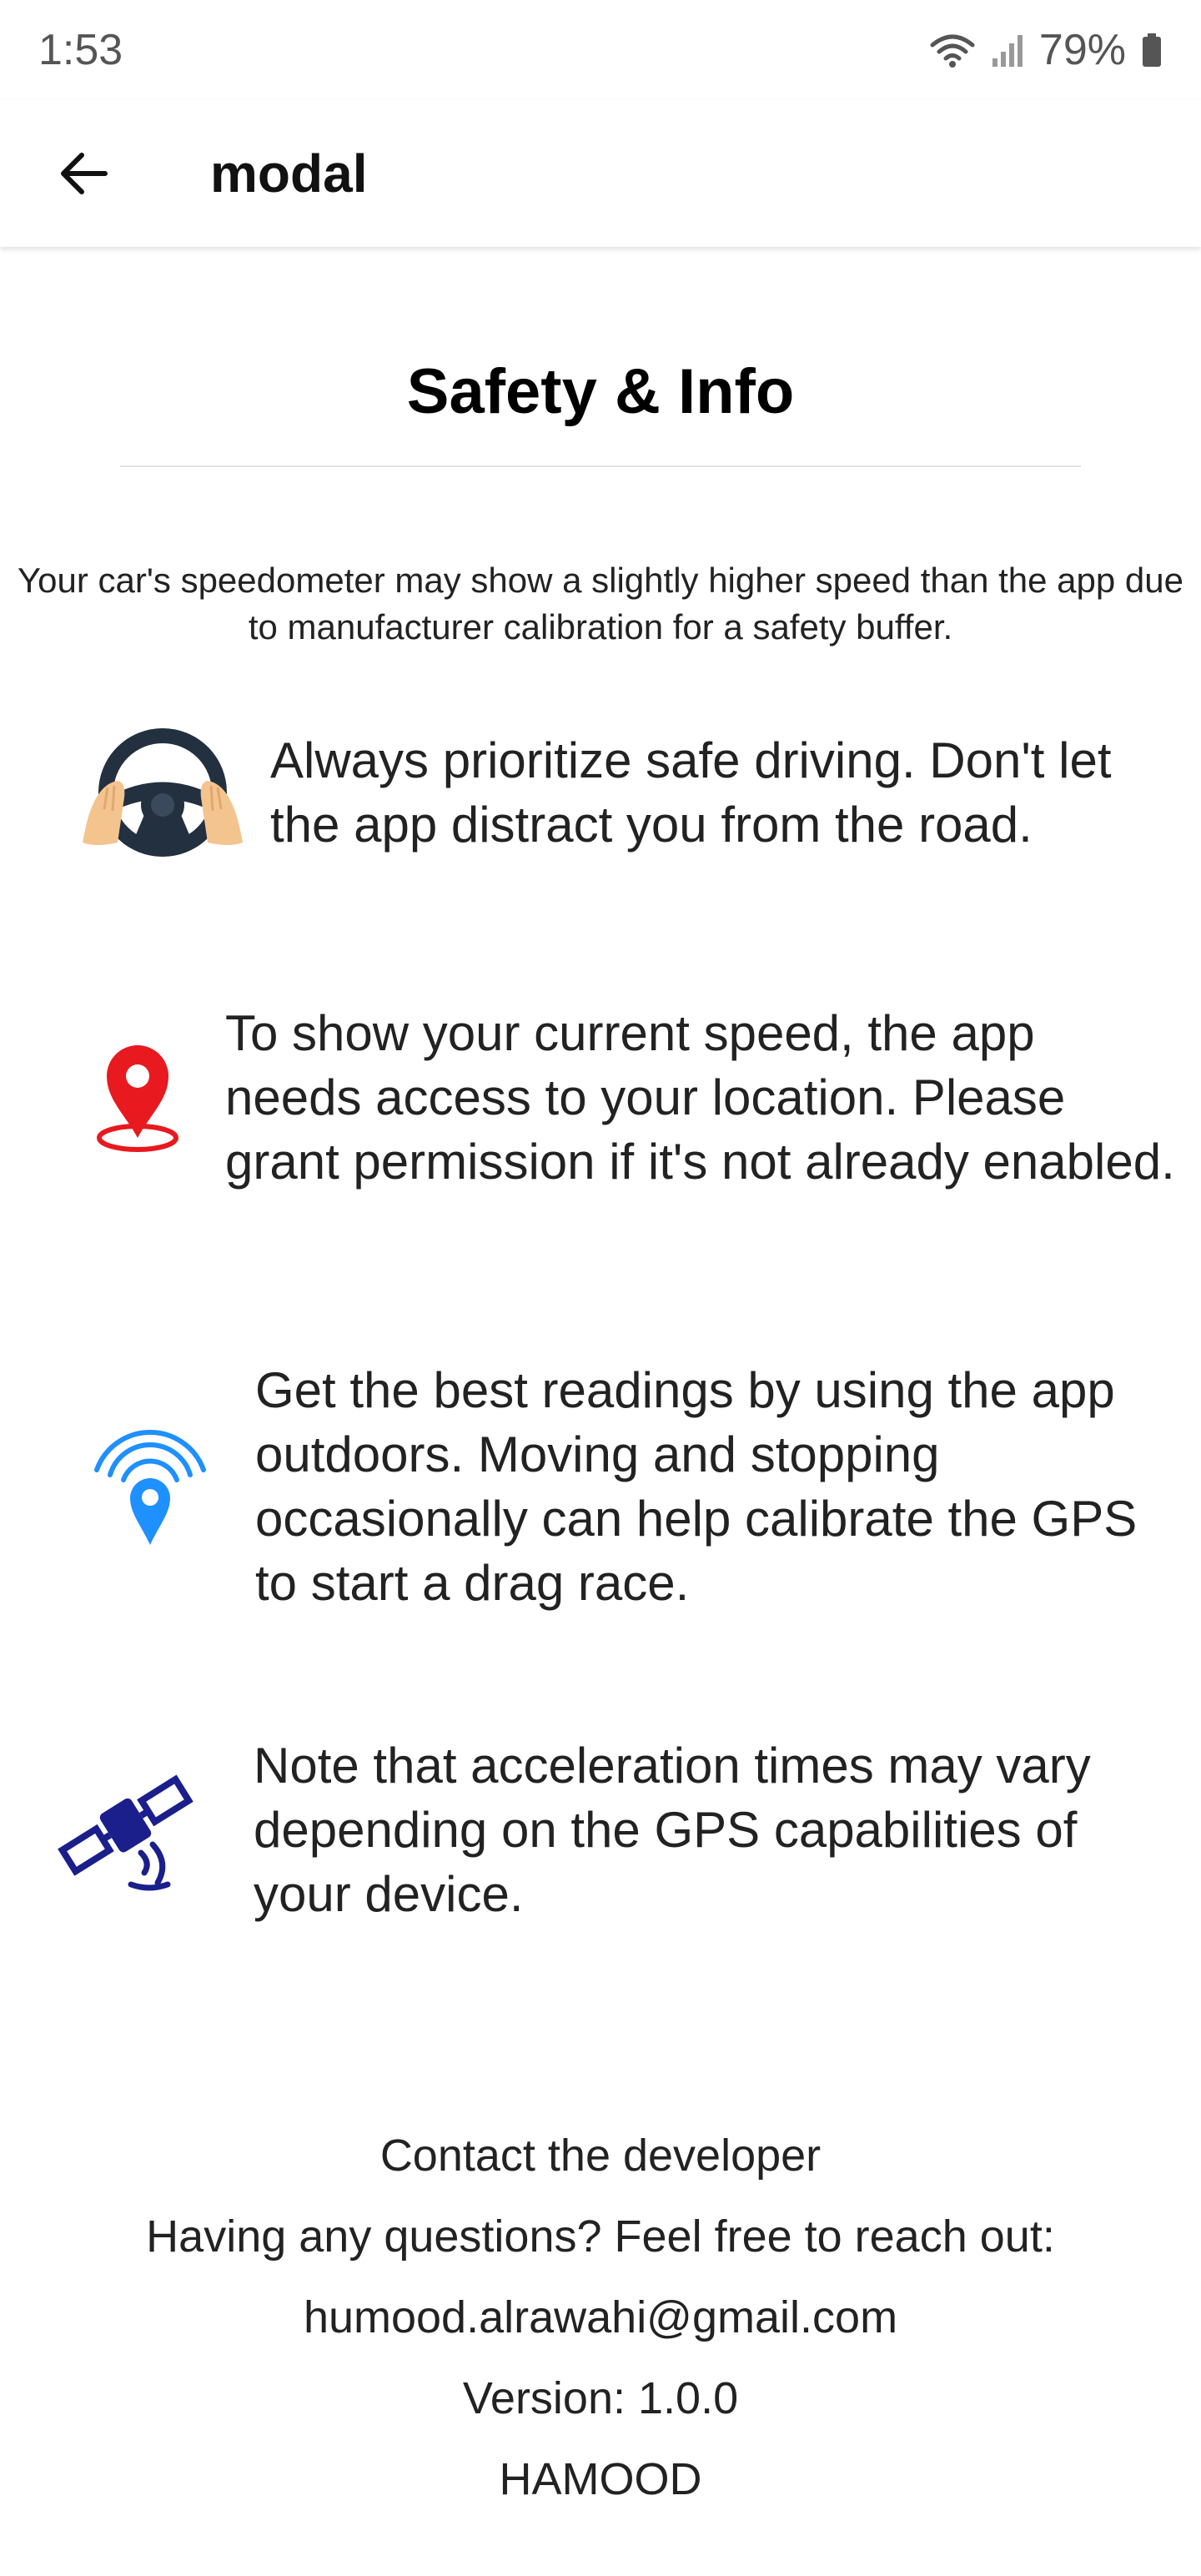  I want to click on status-icons: 79%, so click(1046, 50).